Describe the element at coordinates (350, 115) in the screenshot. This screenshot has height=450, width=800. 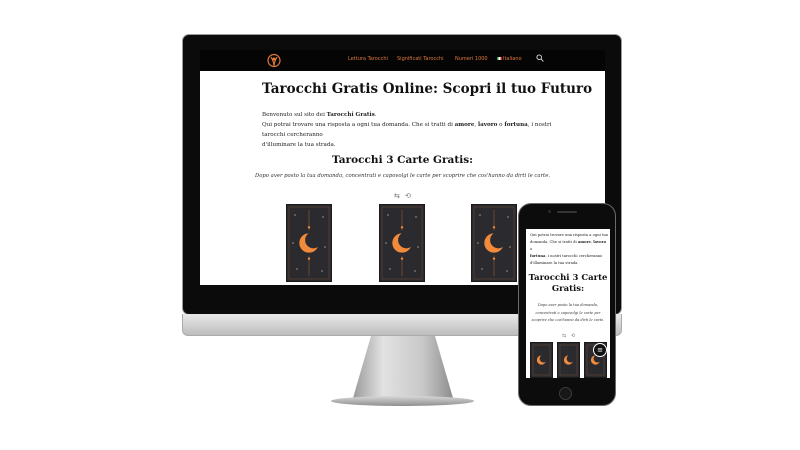
I see `brand-name: Tarocchi Gratis` at that location.